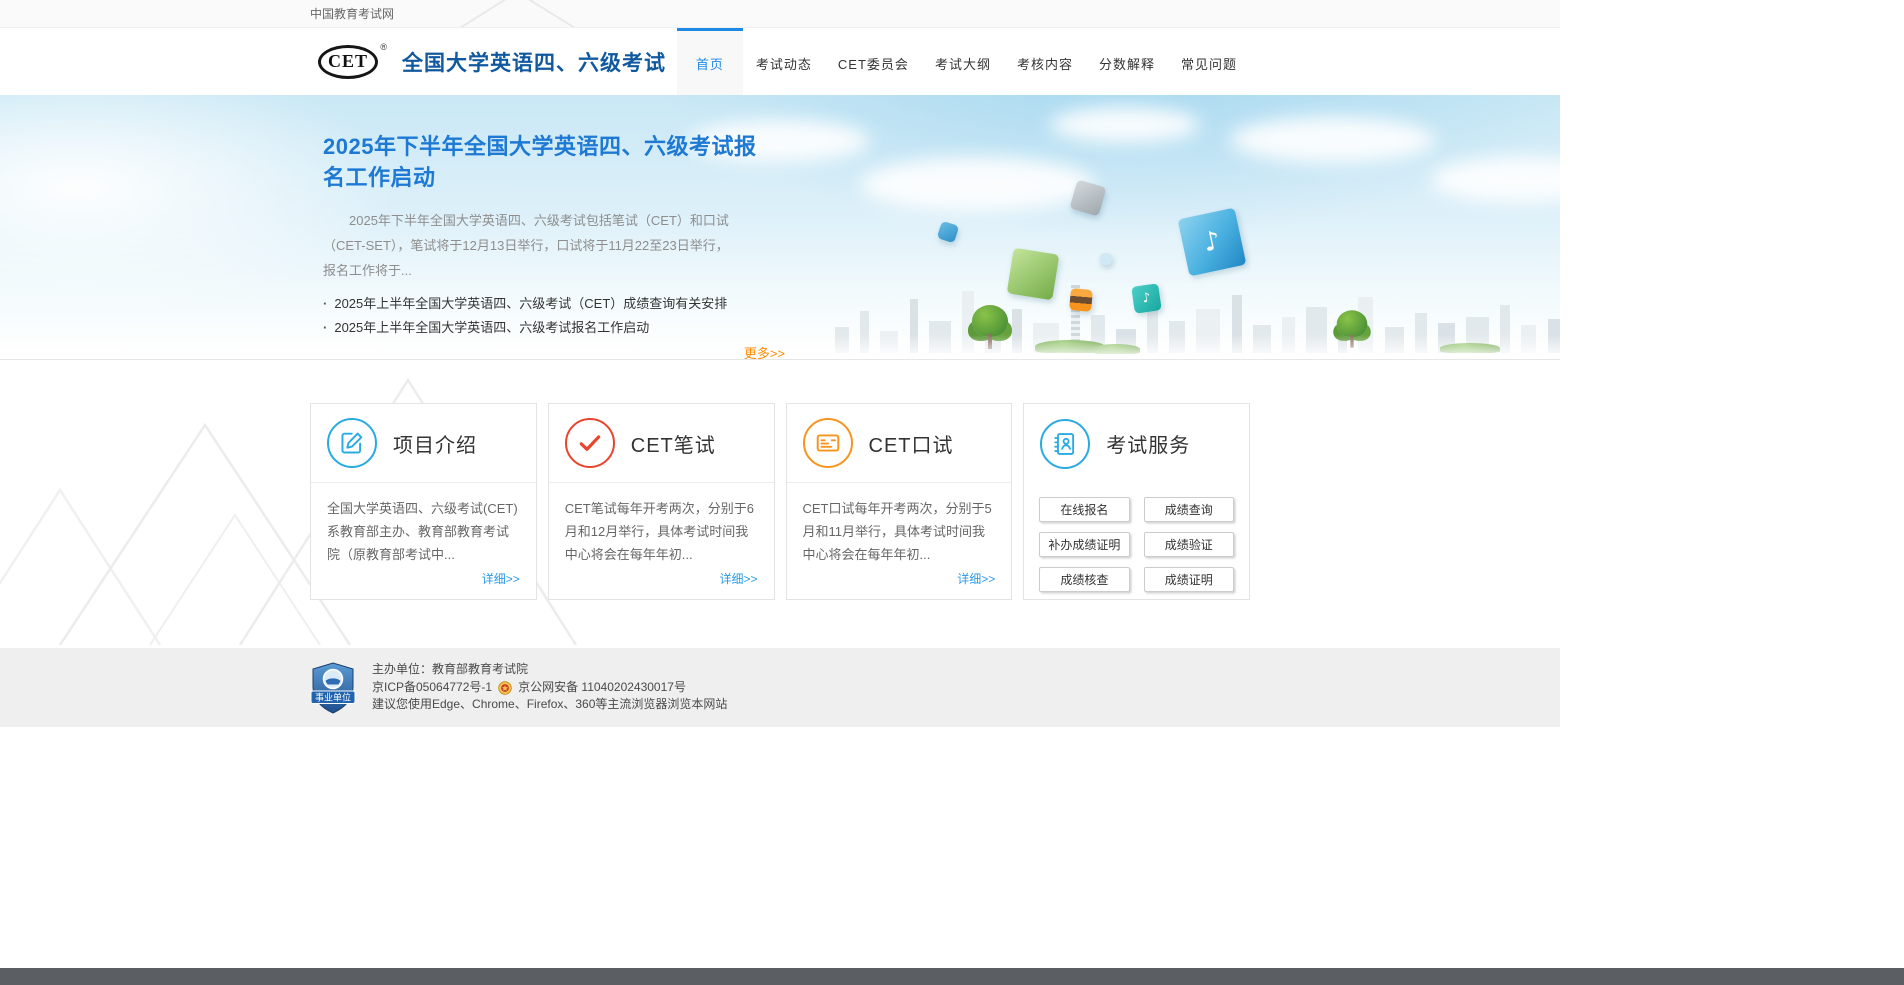 This screenshot has height=985, width=1904. What do you see at coordinates (780, 14) in the screenshot?
I see `topbar: 中国教育考试网` at bounding box center [780, 14].